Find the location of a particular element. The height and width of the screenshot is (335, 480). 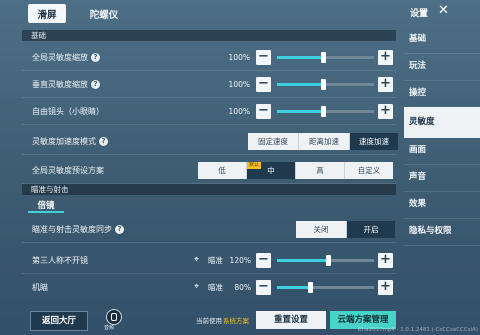

row-sensitivity-preset: 全局灵敏度预设方案 低 中 默认 高 自定义 is located at coordinates (209, 170).